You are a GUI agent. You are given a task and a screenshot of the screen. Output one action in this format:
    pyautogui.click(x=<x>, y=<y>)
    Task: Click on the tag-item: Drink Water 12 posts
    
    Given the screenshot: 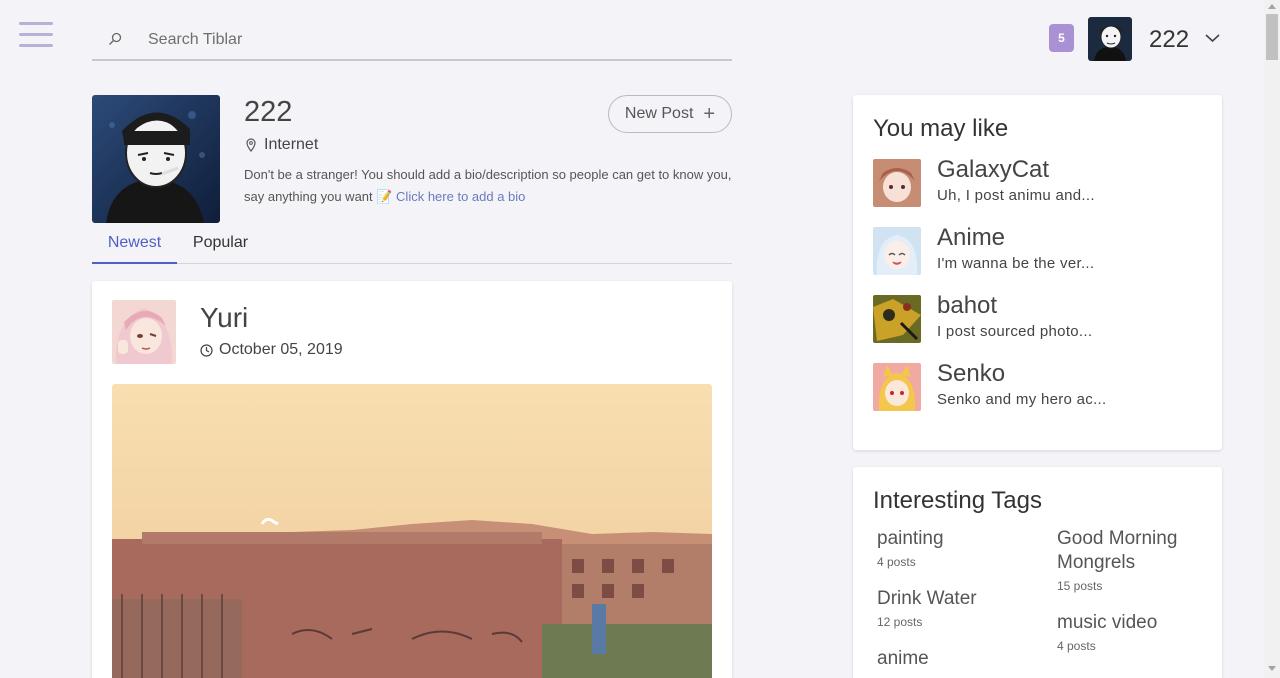 What is the action you would take?
    pyautogui.click(x=957, y=608)
    